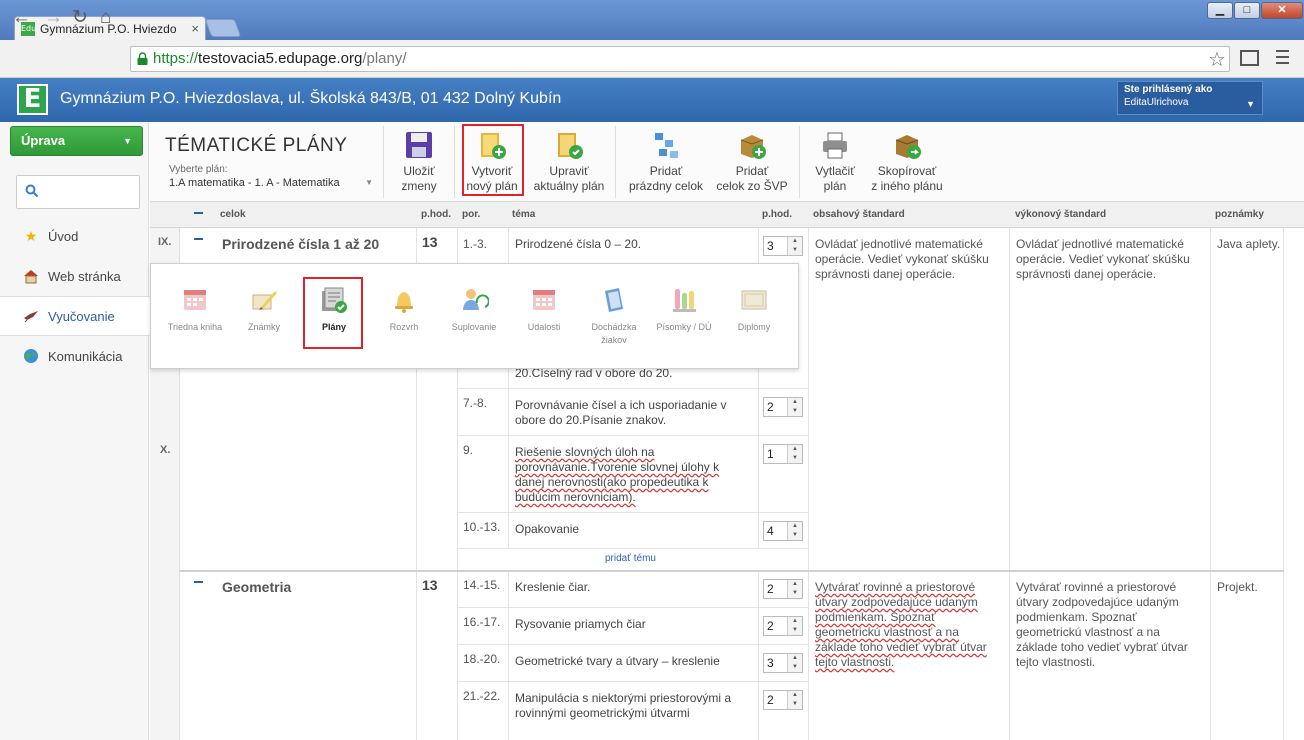  I want to click on sidebar-item-komunikacia: Komunikácia, so click(74, 356).